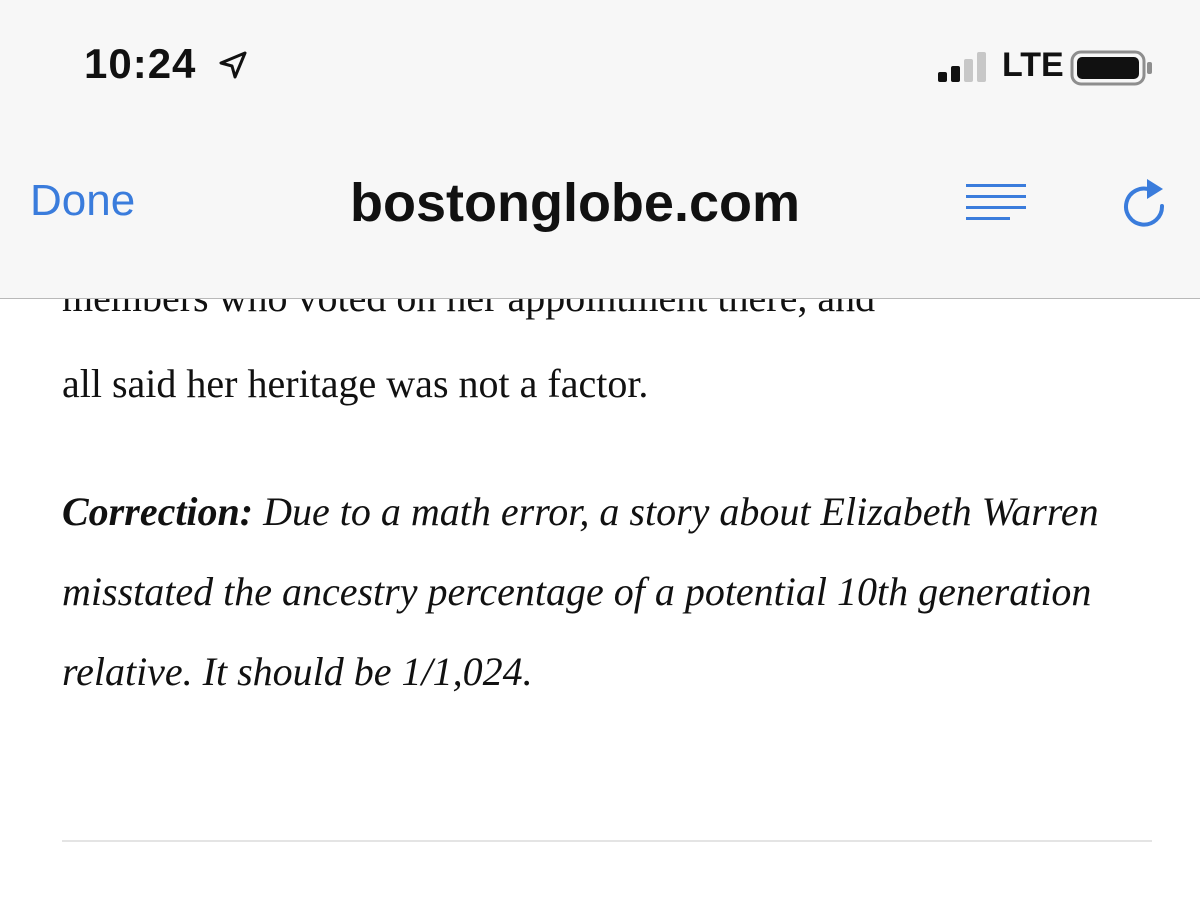  I want to click on done-button: Done, so click(82, 201).